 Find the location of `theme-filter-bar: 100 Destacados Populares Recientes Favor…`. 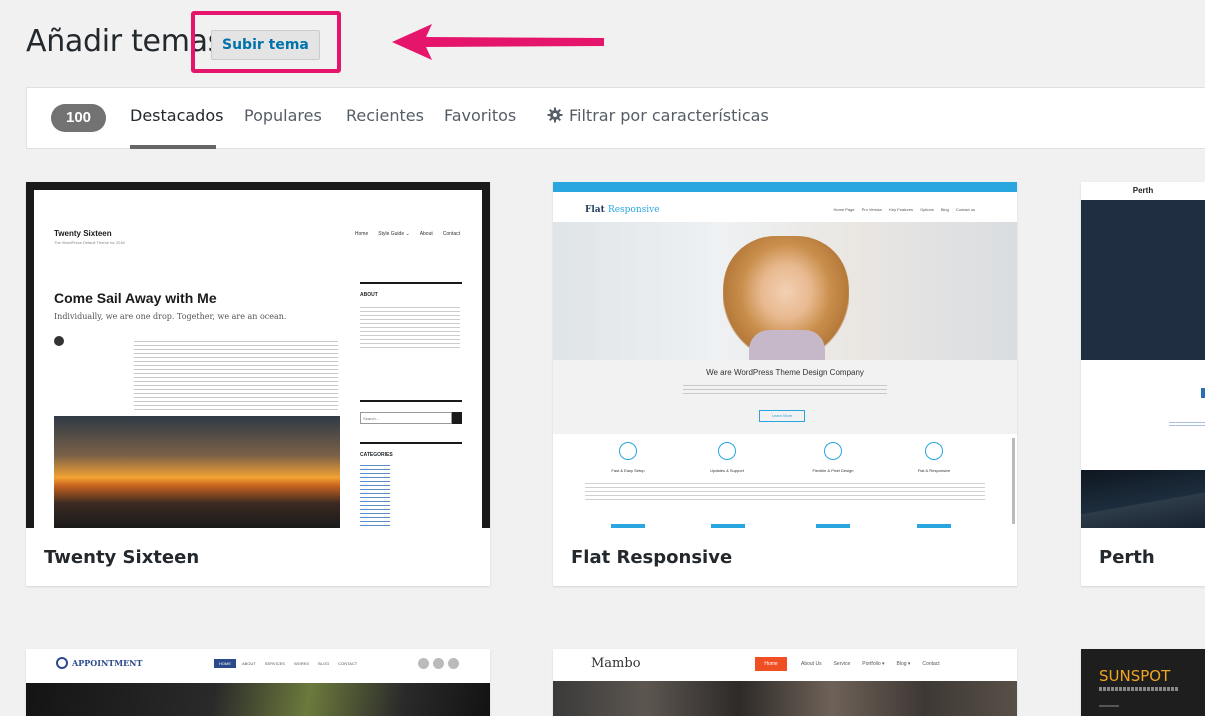

theme-filter-bar: 100 Destacados Populares Recientes Favor… is located at coordinates (615, 118).